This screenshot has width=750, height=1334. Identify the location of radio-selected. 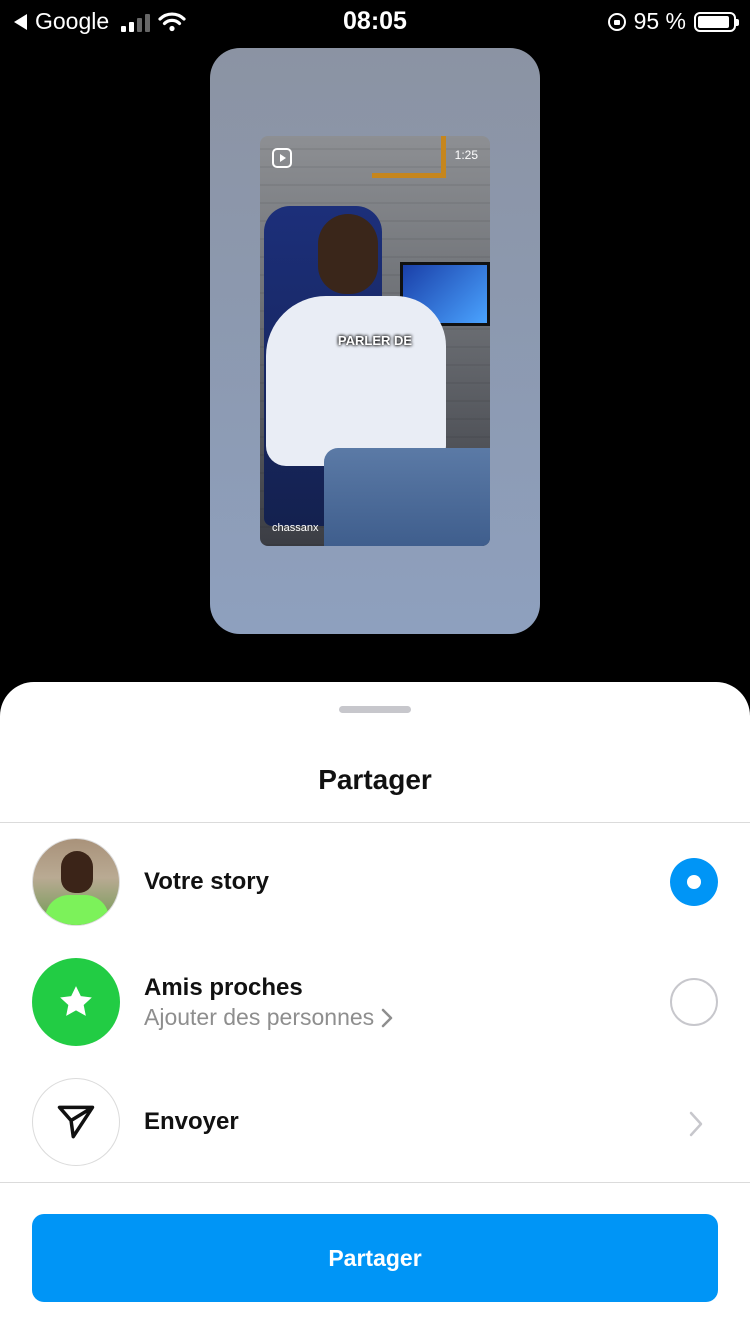
(694, 882).